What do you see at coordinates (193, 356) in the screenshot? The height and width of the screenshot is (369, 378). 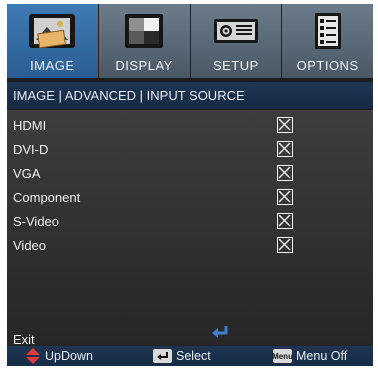 I see `select-label: Select` at bounding box center [193, 356].